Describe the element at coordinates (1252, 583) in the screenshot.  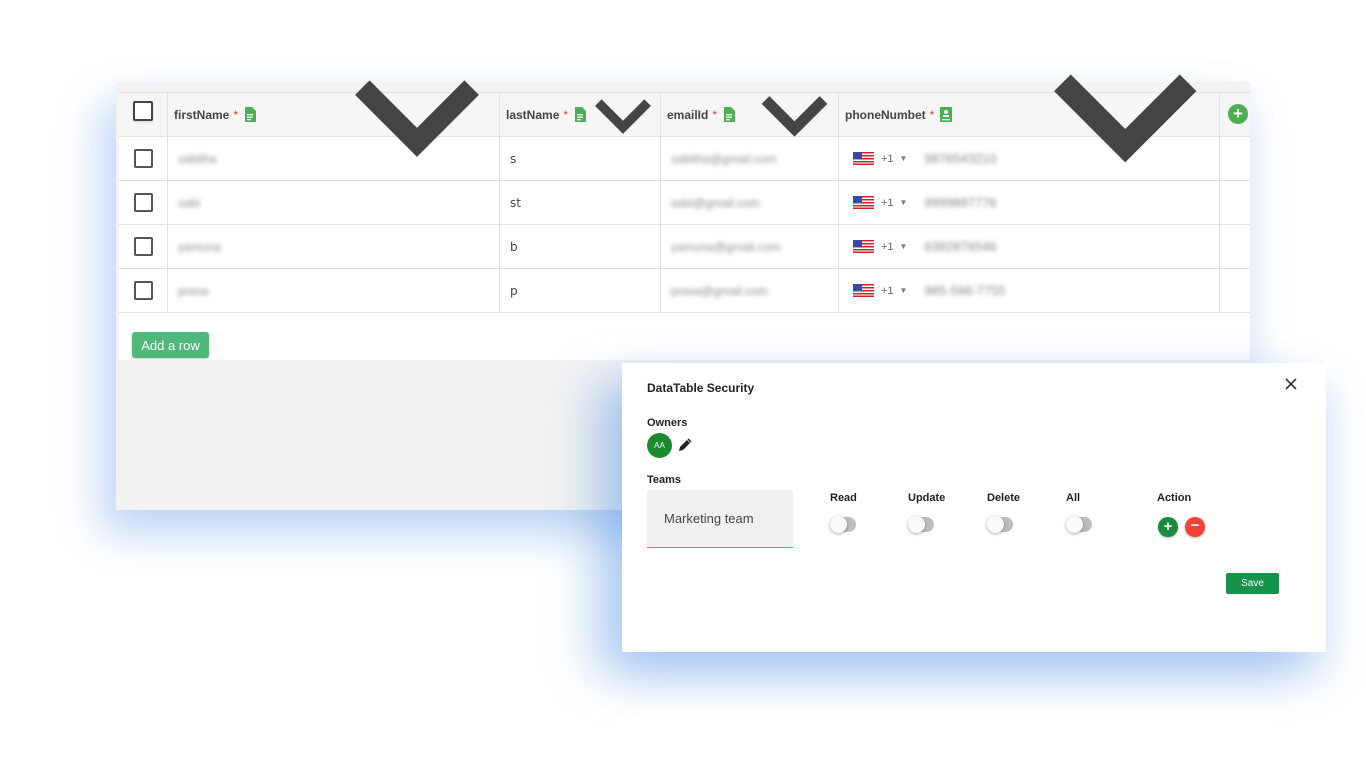
I see `save-button: Save` at that location.